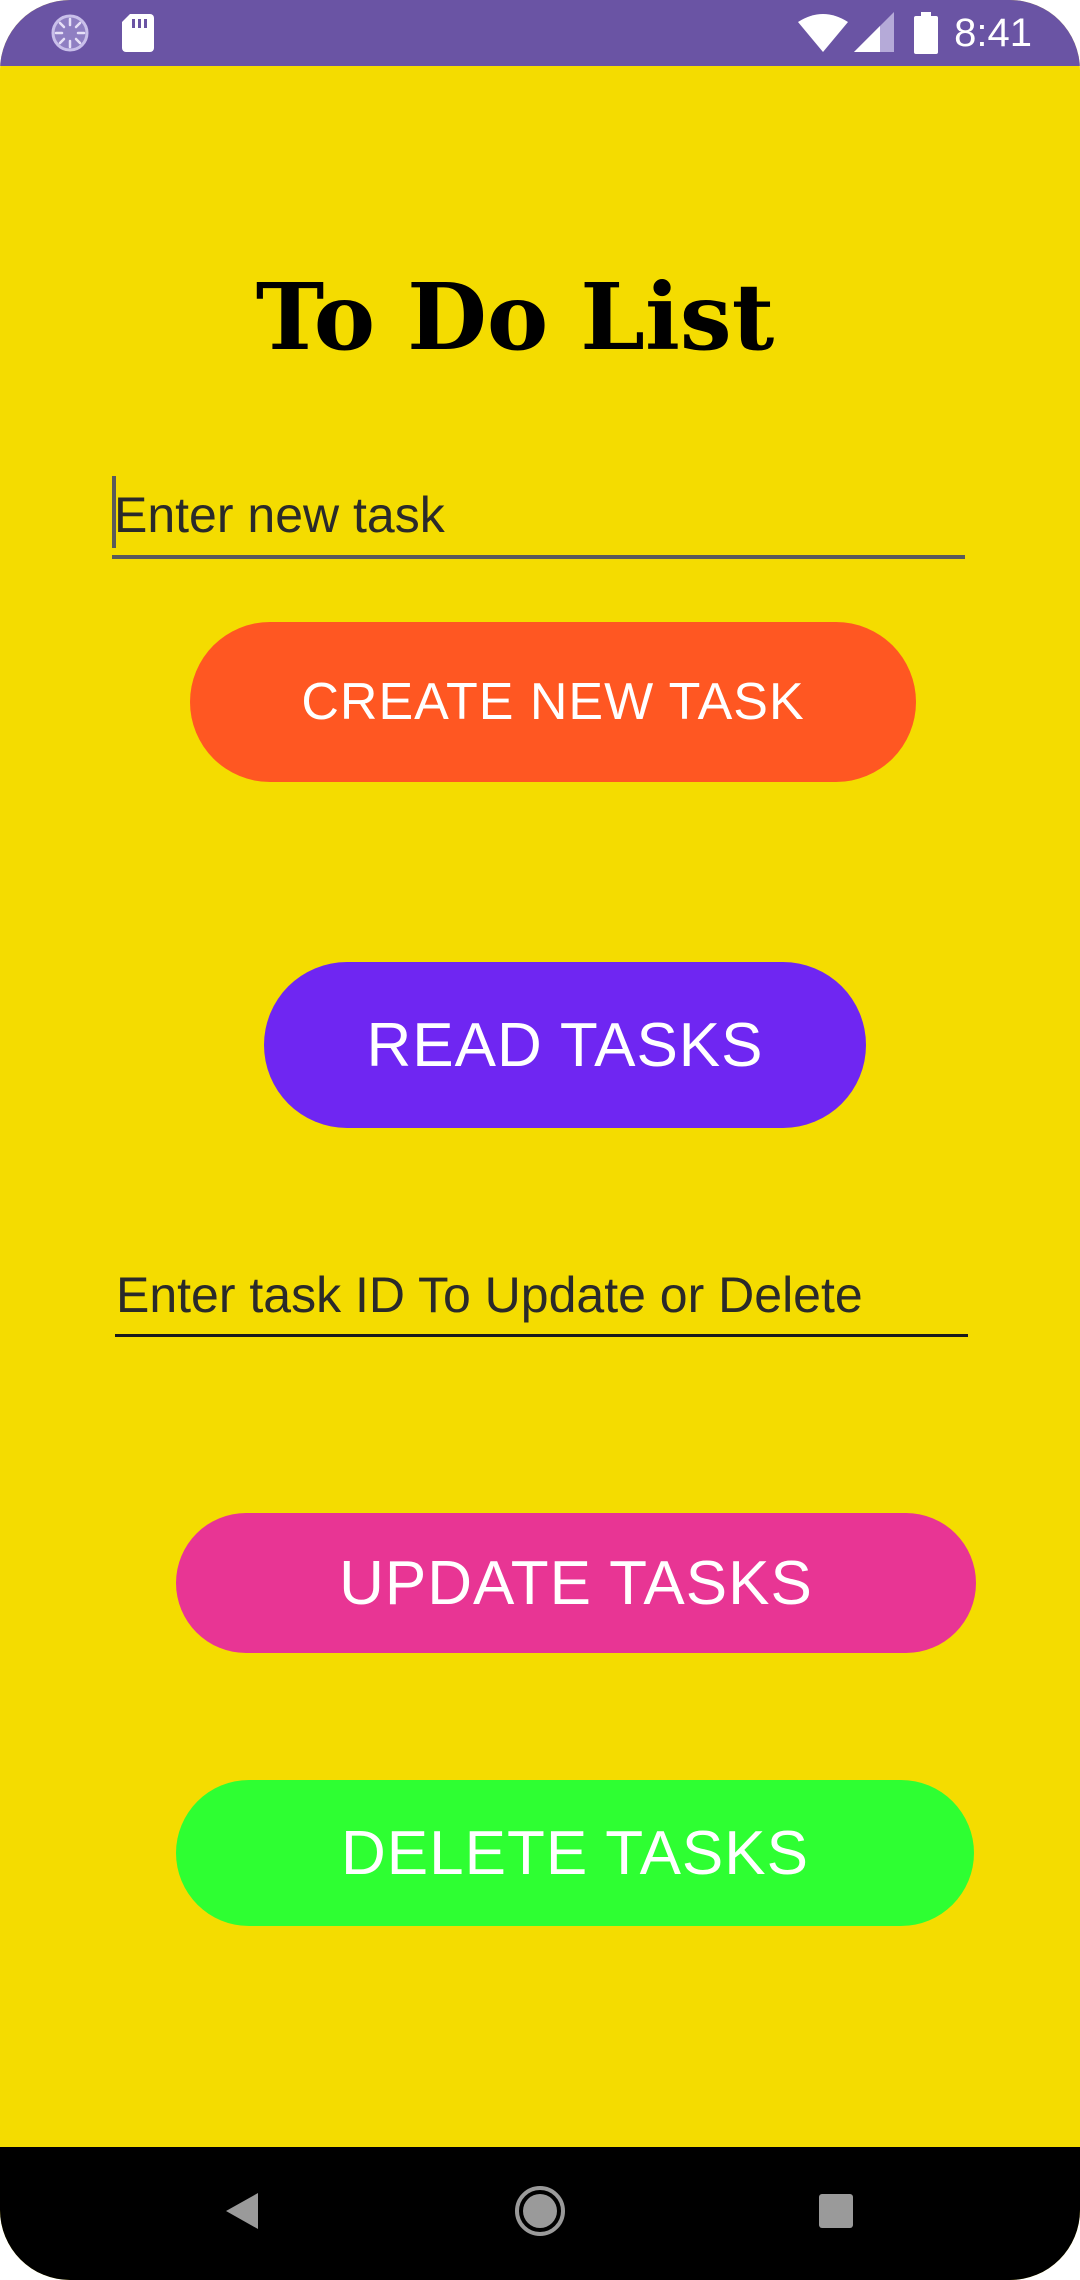 The width and height of the screenshot is (1080, 2280). What do you see at coordinates (823, 35) in the screenshot?
I see `wifi-icon` at bounding box center [823, 35].